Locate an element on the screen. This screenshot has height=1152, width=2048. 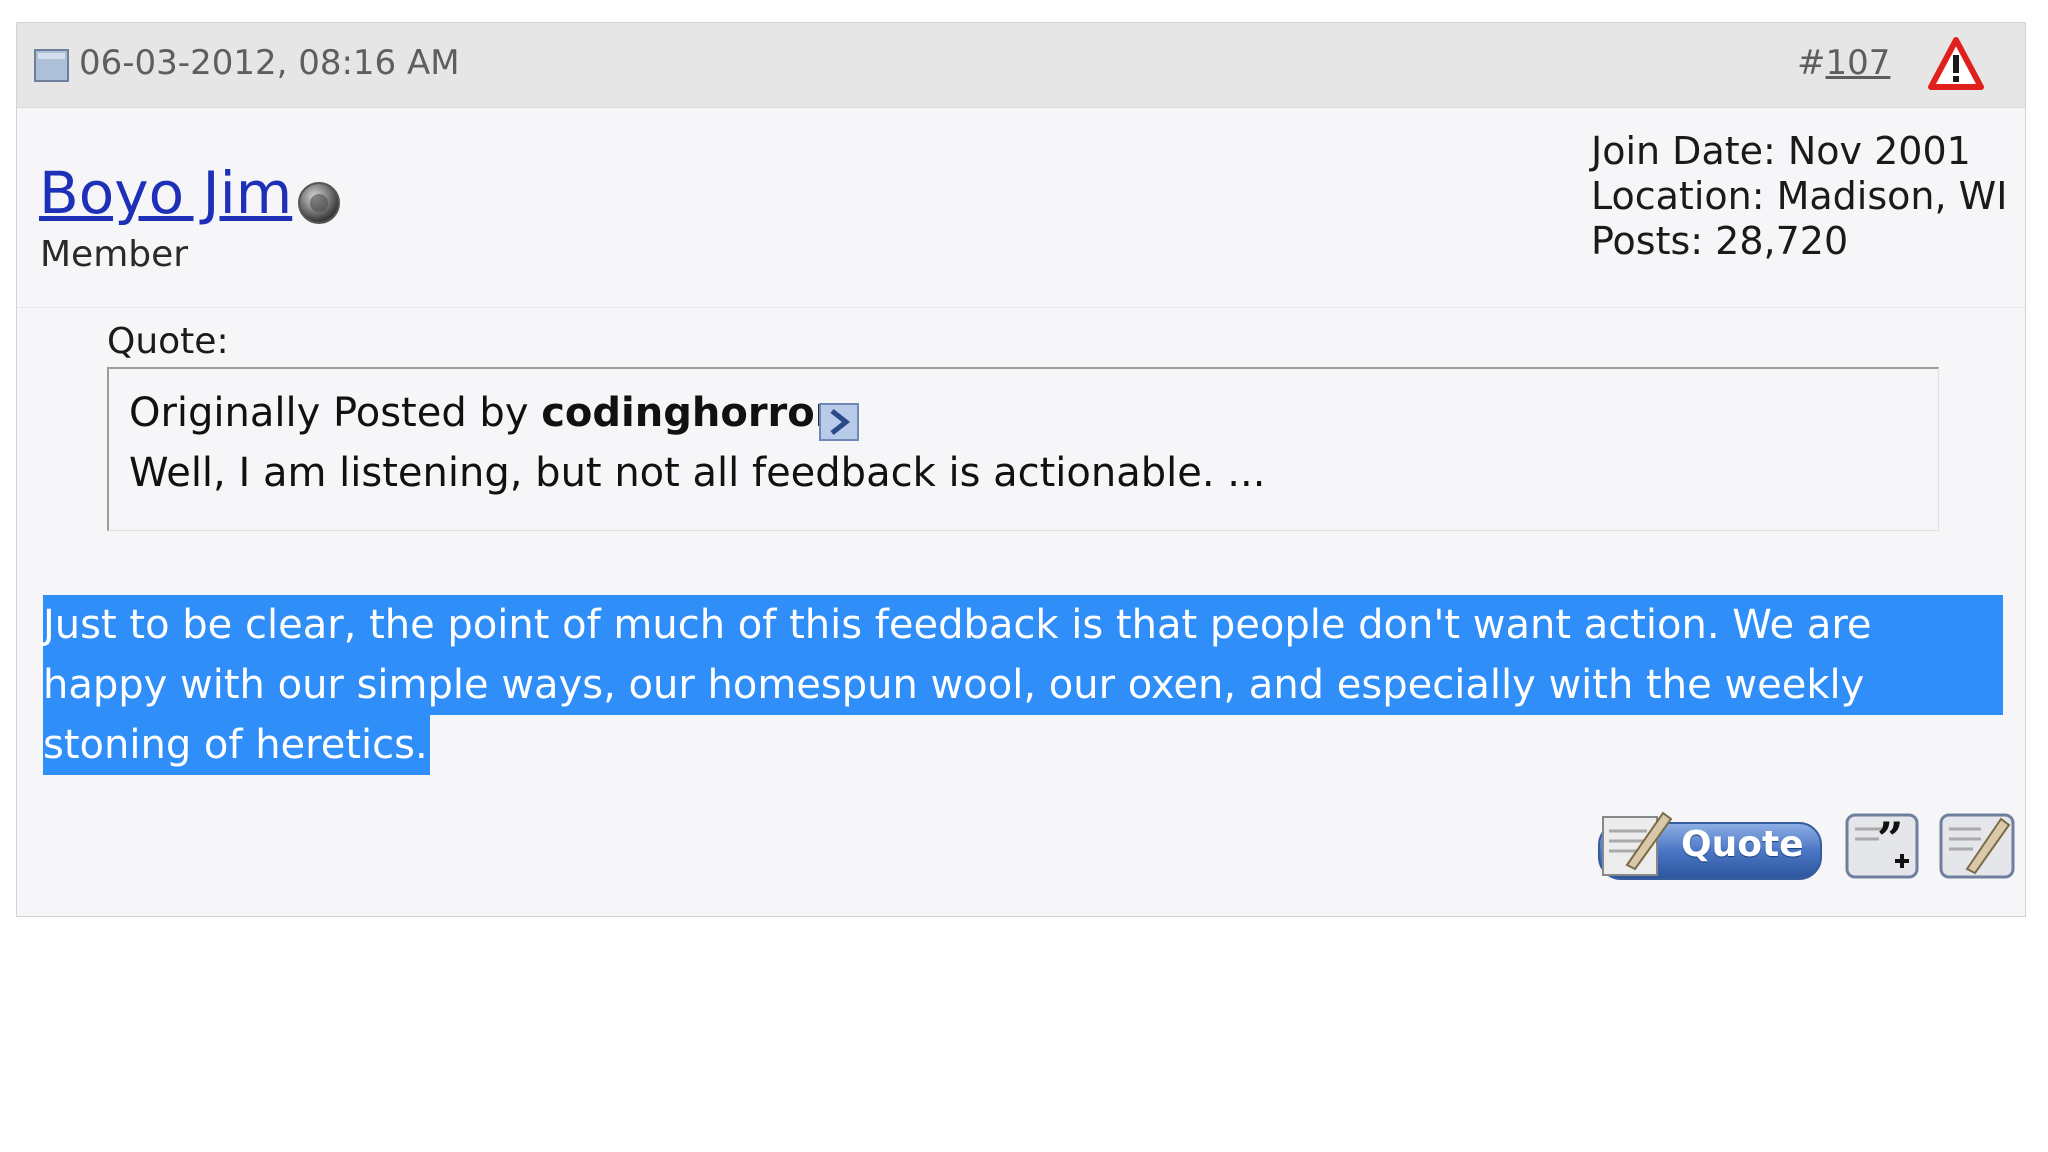
view-post-arrow-icon is located at coordinates (839, 422).